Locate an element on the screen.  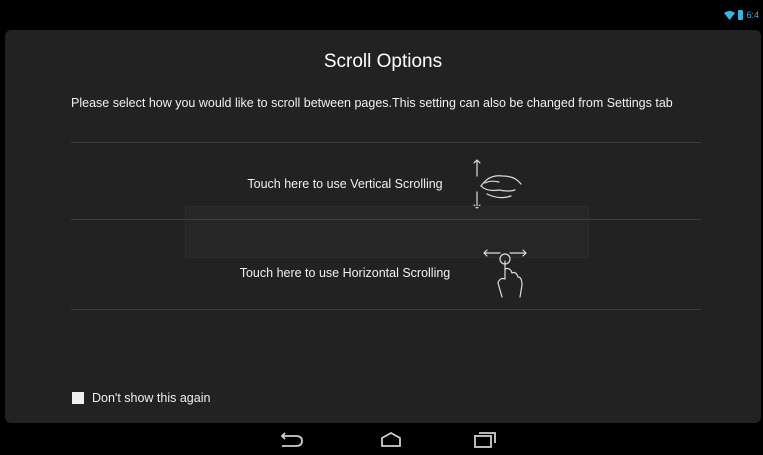
dont-show-again-label: Don't show this again is located at coordinates (151, 398).